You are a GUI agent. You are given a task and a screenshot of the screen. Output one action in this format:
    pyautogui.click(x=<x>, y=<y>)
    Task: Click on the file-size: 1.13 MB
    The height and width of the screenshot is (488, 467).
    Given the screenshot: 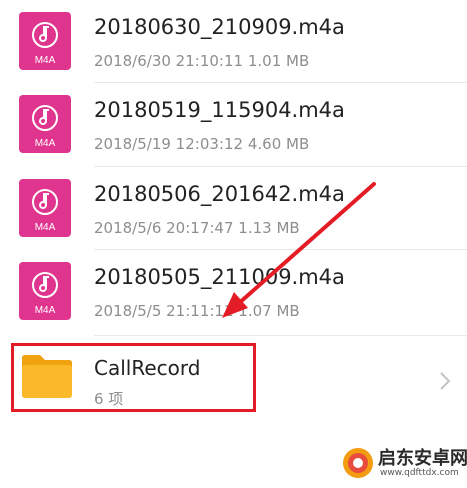 What is the action you would take?
    pyautogui.click(x=269, y=228)
    